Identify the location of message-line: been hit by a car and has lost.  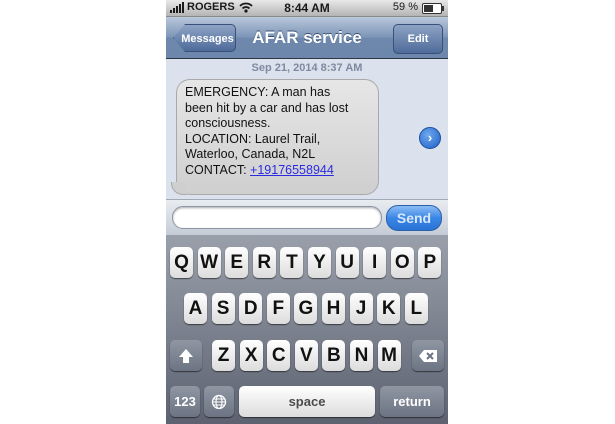
(267, 107).